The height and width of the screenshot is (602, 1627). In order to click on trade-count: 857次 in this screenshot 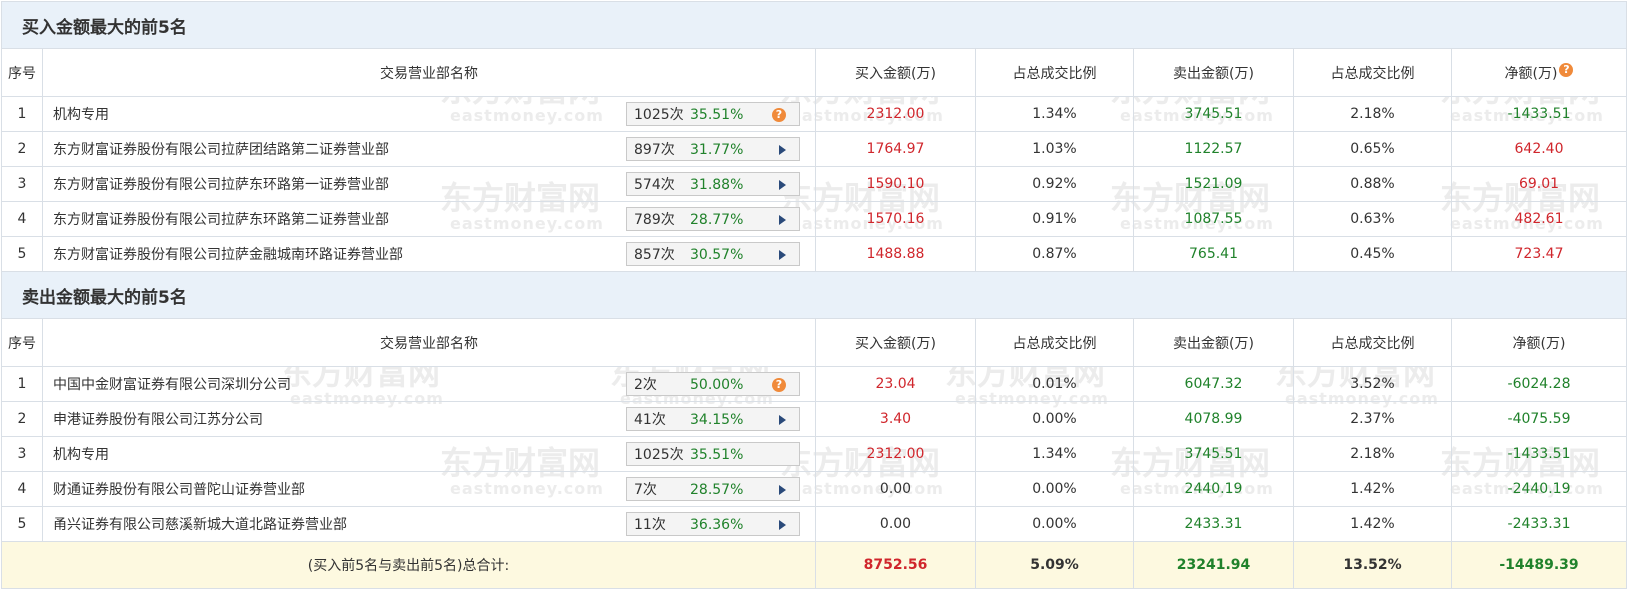, I will do `click(654, 255)`.